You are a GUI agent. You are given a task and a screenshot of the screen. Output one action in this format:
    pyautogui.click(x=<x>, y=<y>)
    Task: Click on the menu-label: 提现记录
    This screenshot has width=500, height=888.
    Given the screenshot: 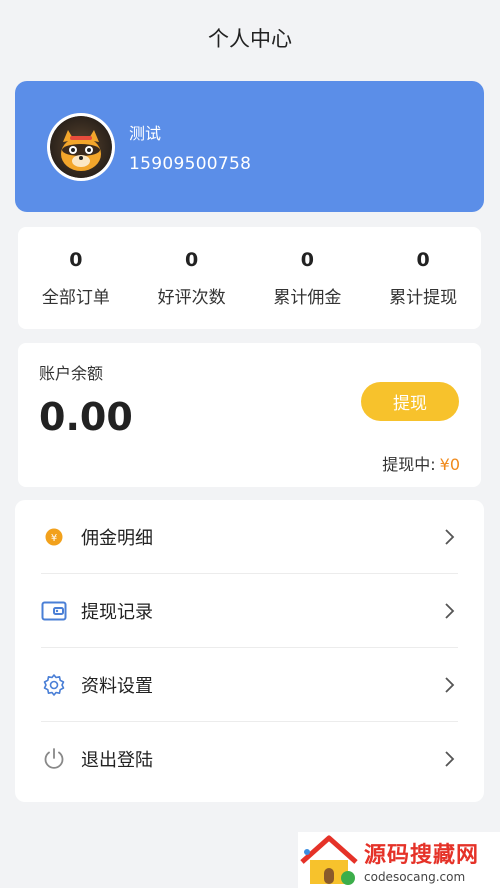 What is the action you would take?
    pyautogui.click(x=117, y=612)
    